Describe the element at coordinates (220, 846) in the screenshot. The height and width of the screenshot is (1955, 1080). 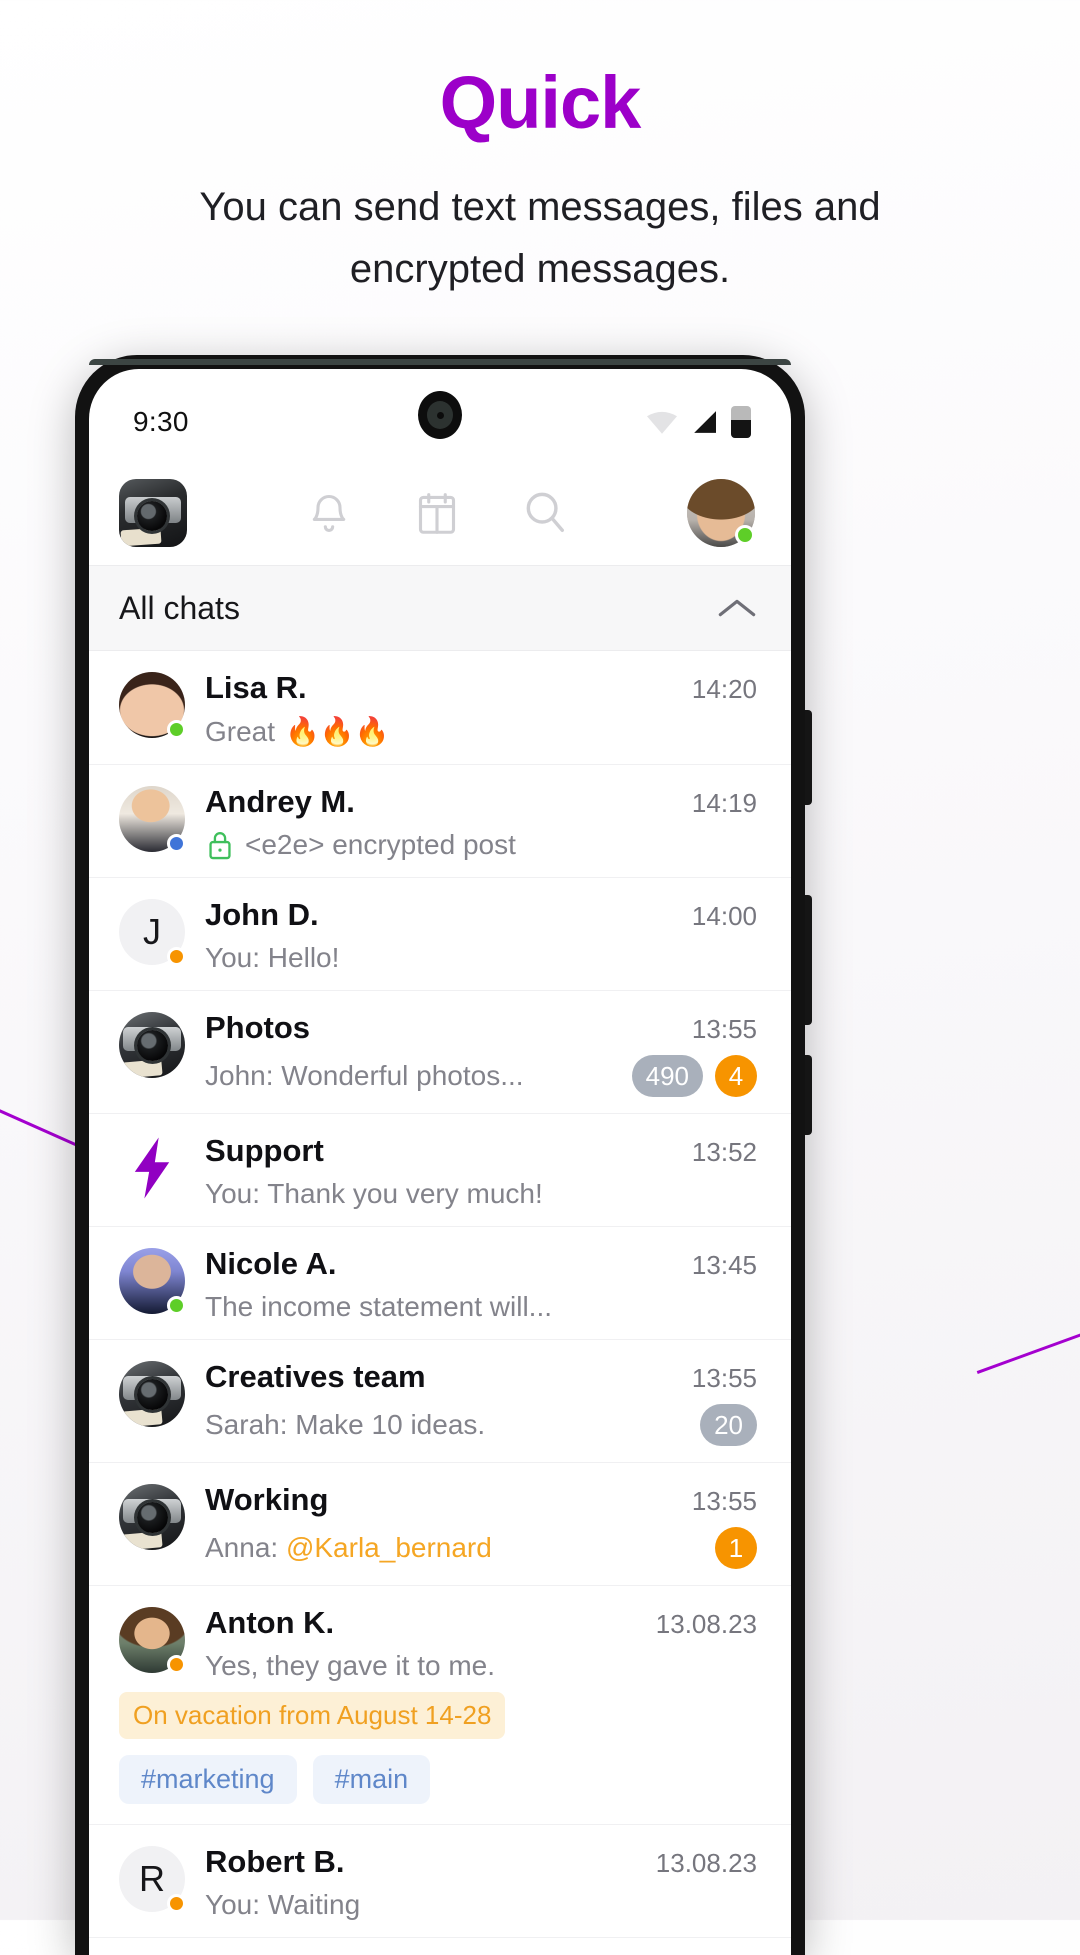
I see `lock-icon` at that location.